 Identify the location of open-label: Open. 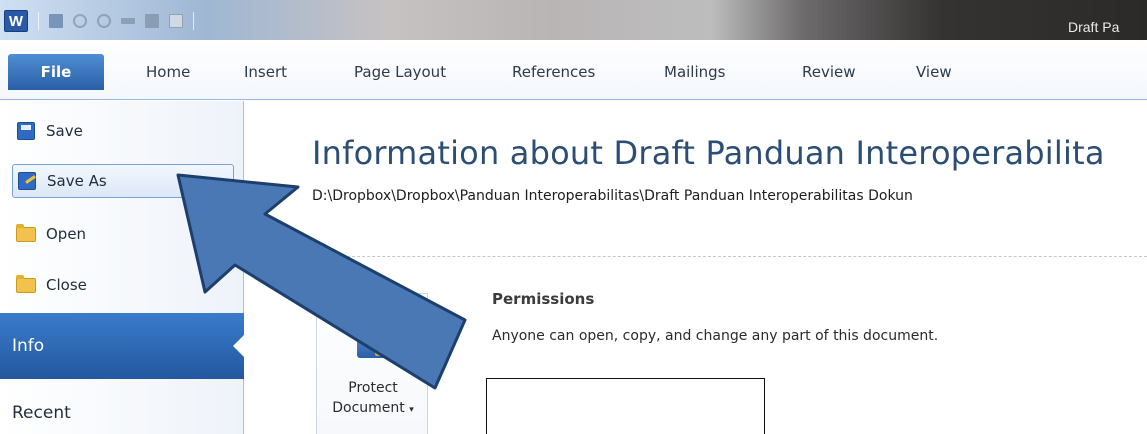
(66, 234).